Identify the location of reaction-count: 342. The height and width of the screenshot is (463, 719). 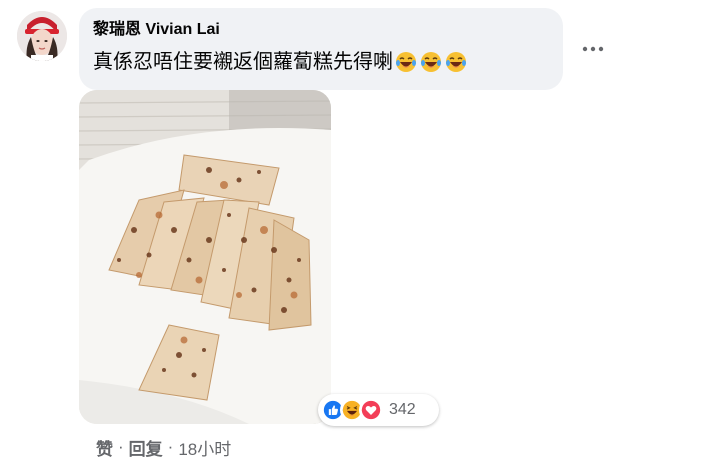
(402, 409).